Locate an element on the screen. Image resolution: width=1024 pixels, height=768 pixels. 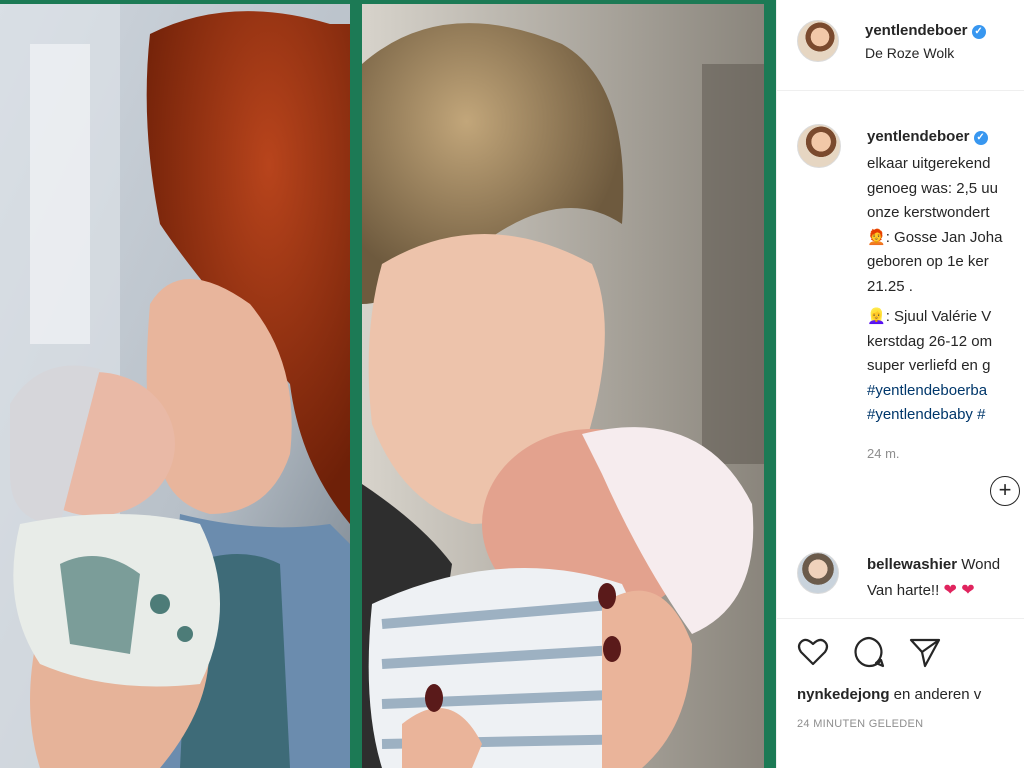
author-username: yentlendeboer ✓ is located at coordinates (925, 30).